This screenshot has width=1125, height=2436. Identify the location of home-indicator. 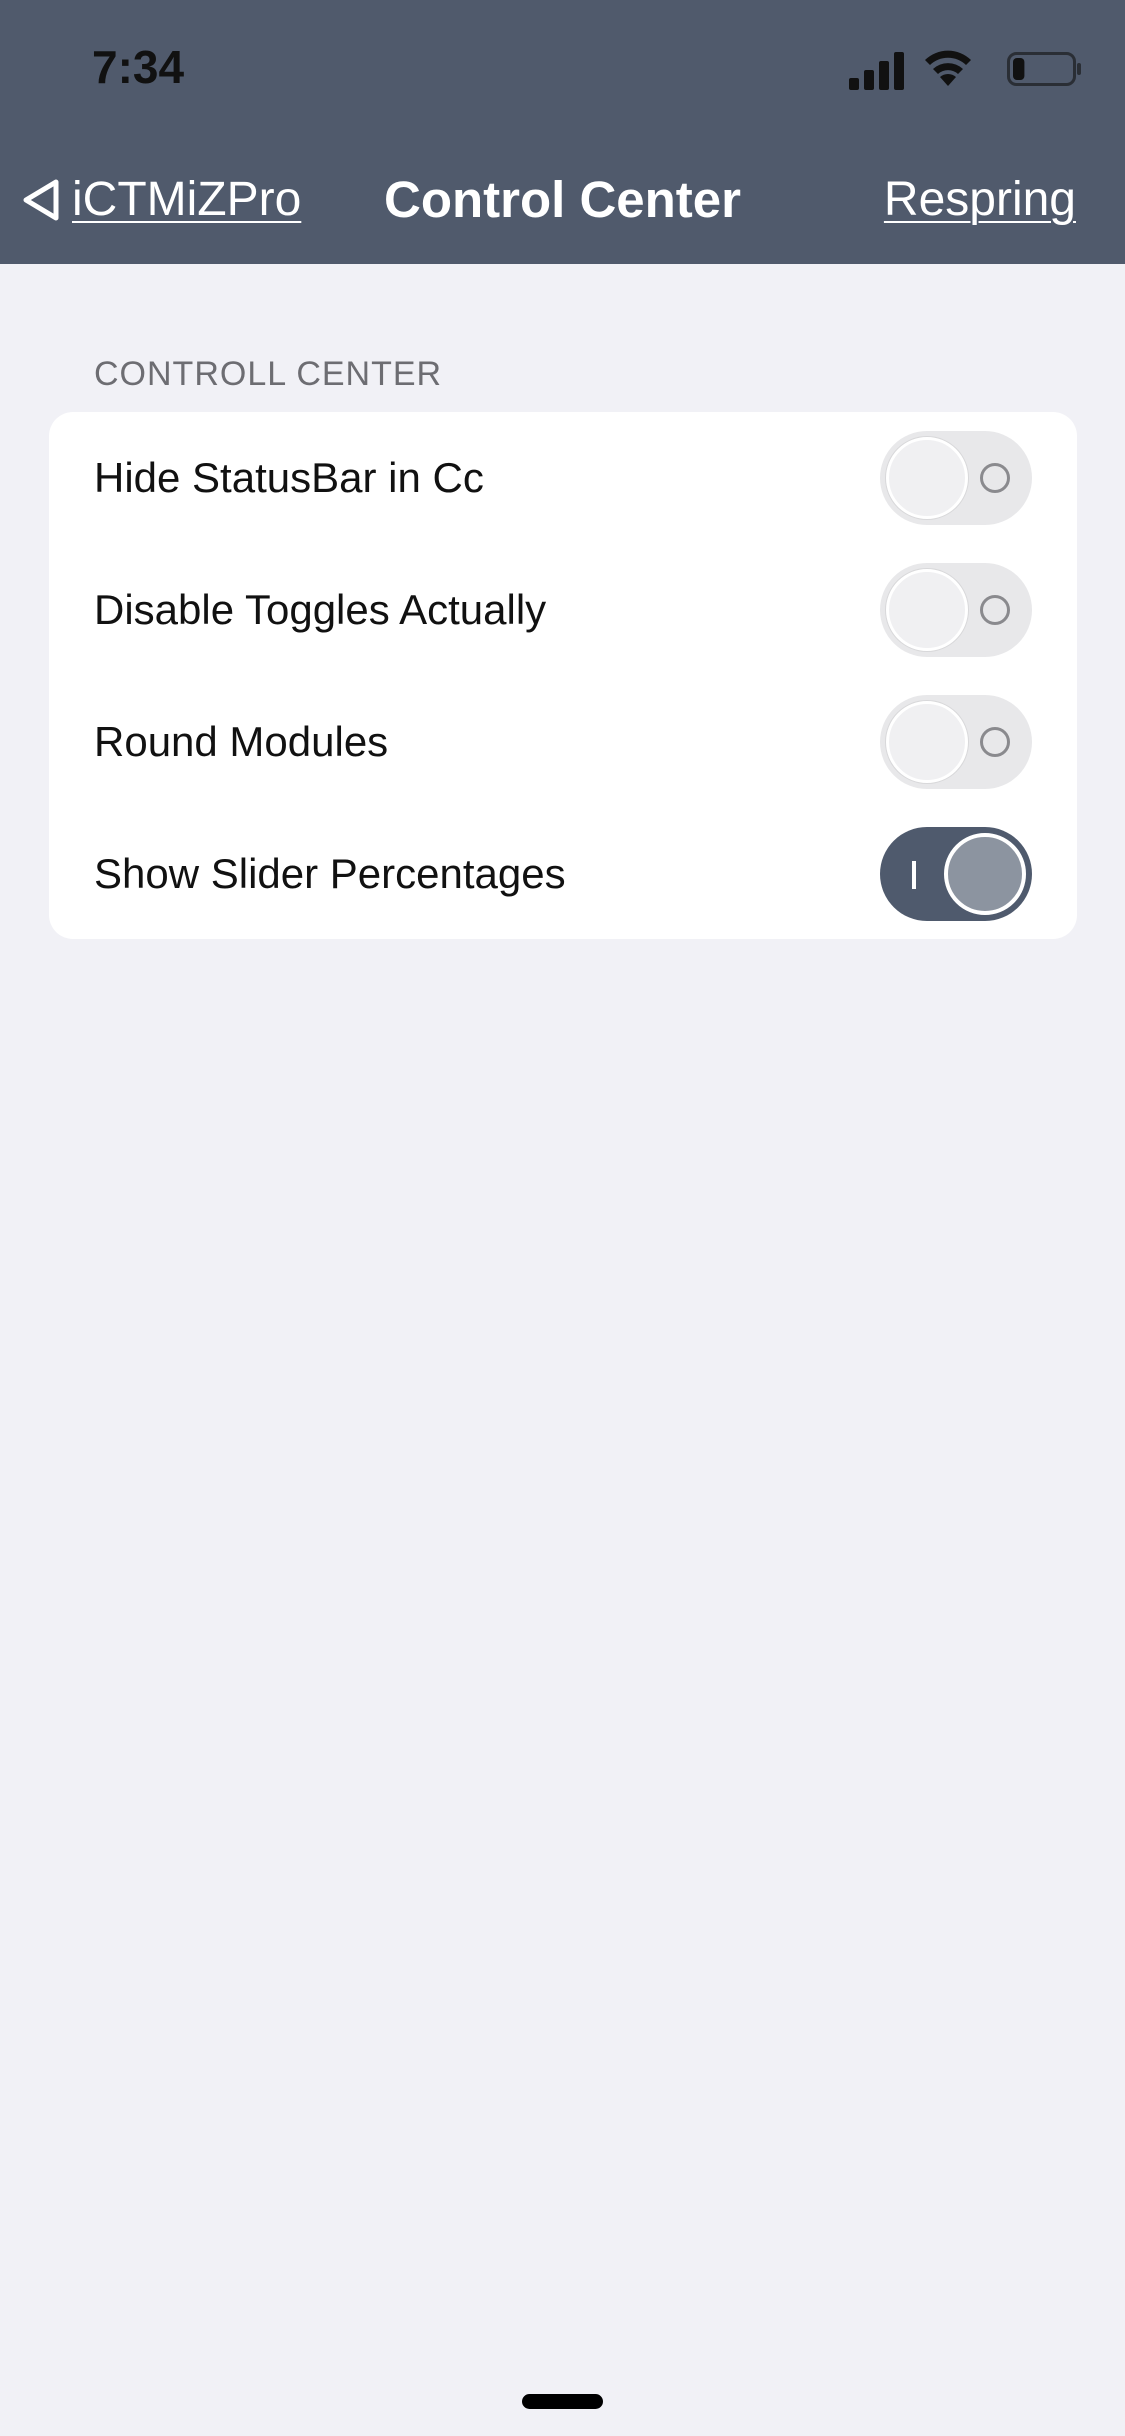
(562, 2401).